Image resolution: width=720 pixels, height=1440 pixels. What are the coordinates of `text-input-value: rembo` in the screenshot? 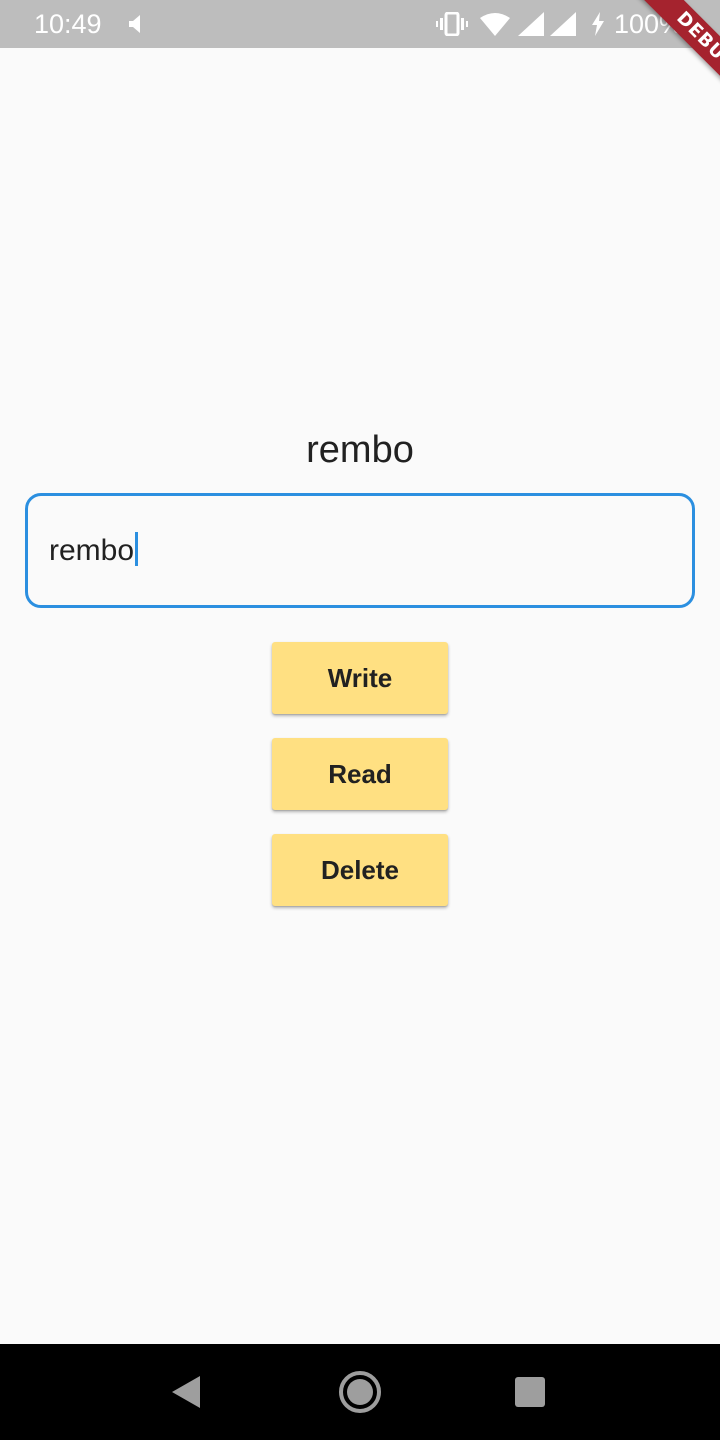 It's located at (94, 551).